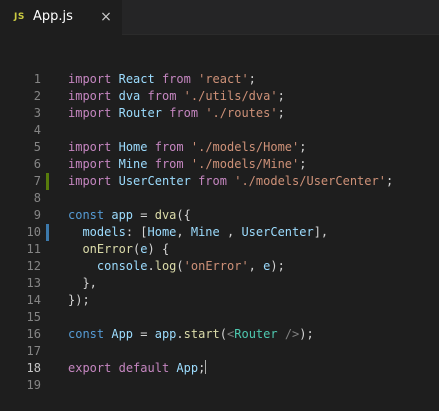 The width and height of the screenshot is (439, 411). I want to click on code-token: export, so click(90, 368).